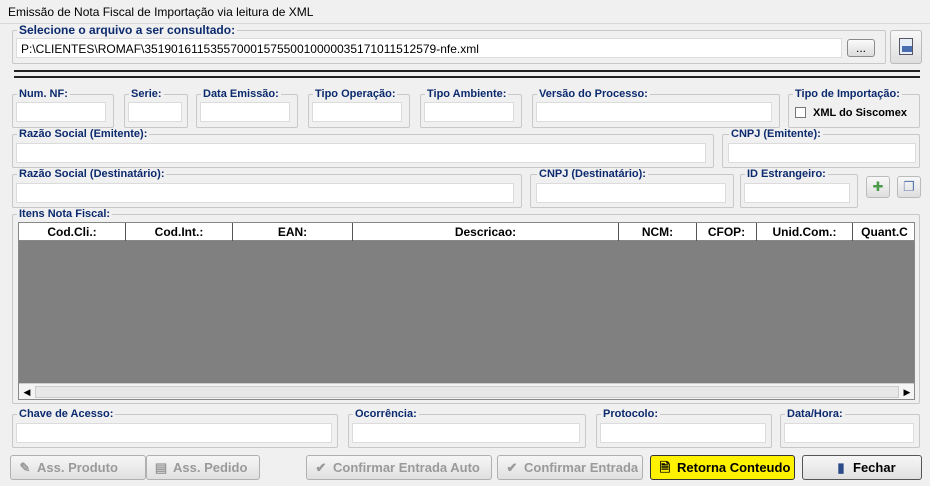  What do you see at coordinates (797, 193) in the screenshot?
I see `id-estrangeiro-field` at bounding box center [797, 193].